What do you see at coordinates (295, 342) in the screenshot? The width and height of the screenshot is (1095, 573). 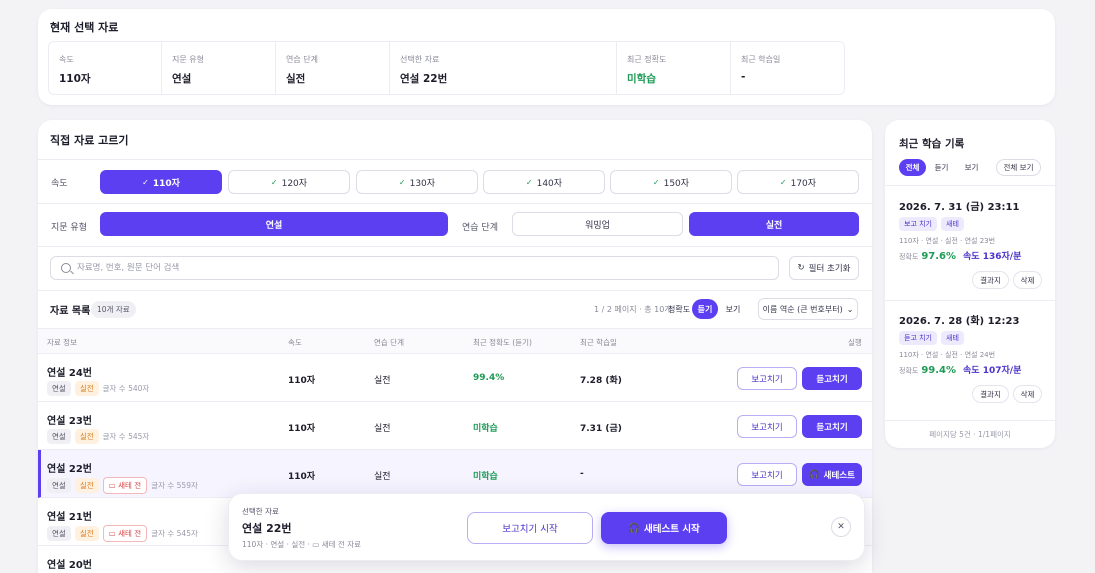 I see `col-speed: 속도` at bounding box center [295, 342].